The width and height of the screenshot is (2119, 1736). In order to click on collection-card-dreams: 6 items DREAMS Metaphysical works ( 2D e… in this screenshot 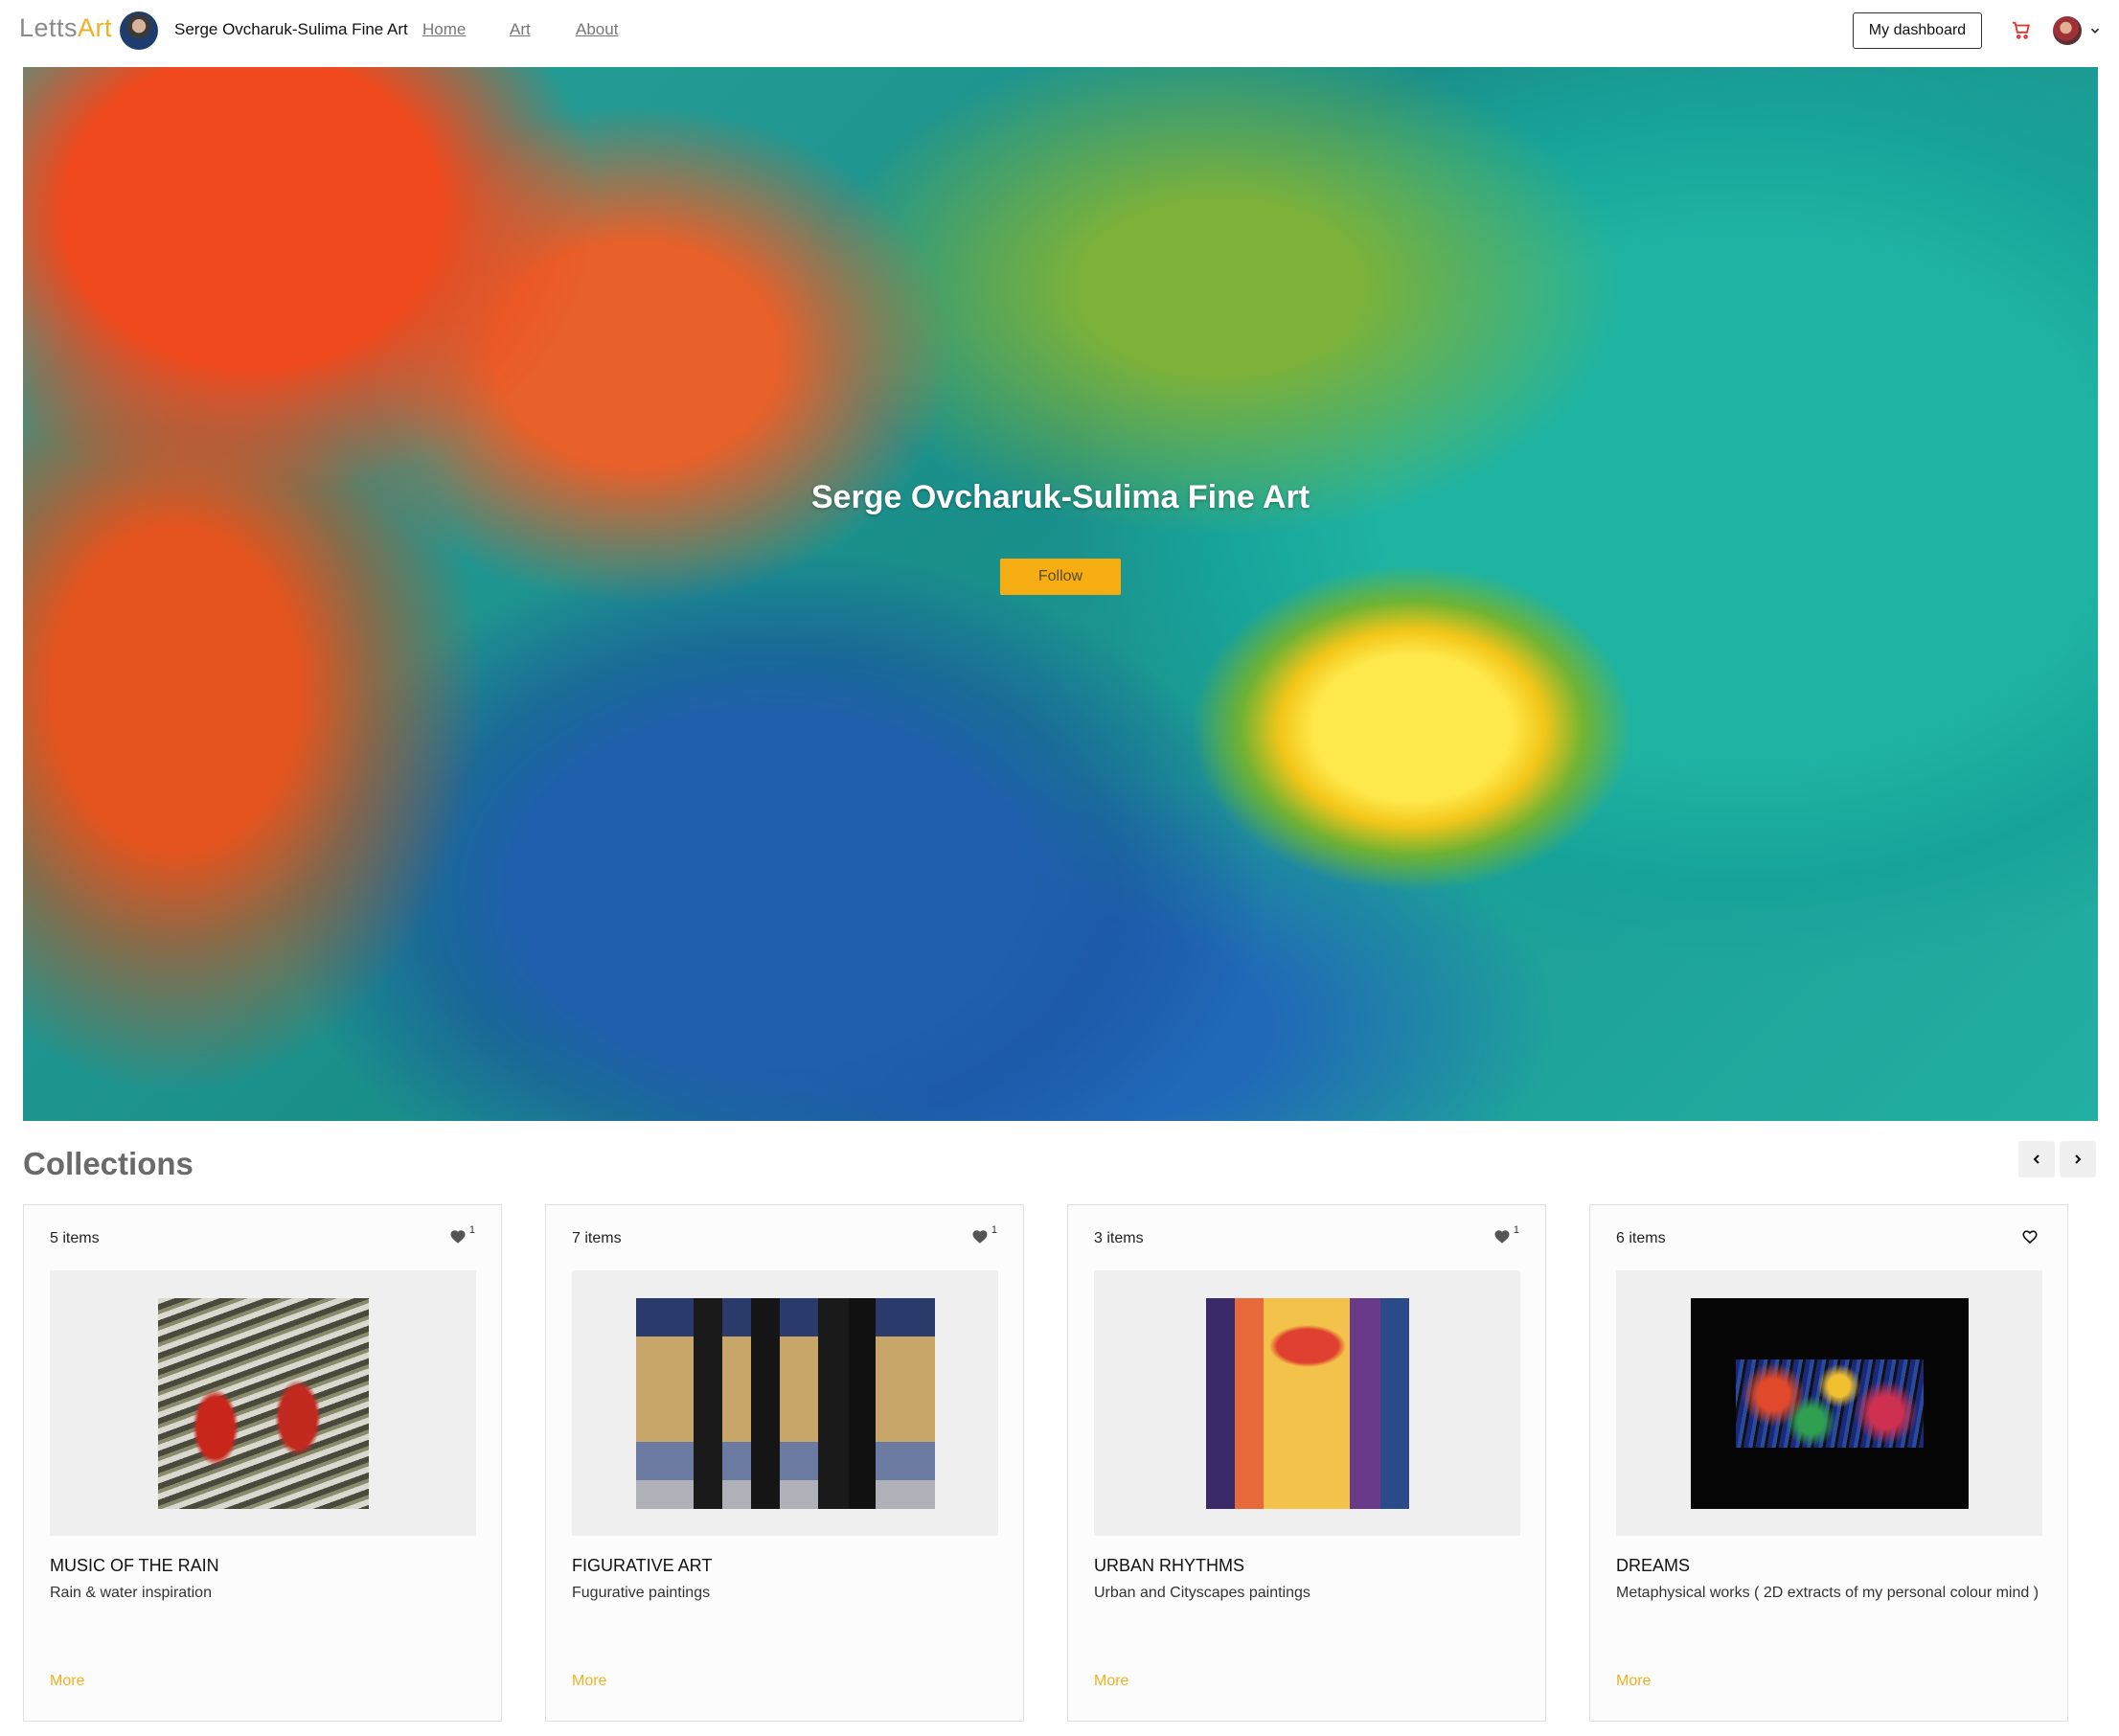, I will do `click(1828, 1463)`.